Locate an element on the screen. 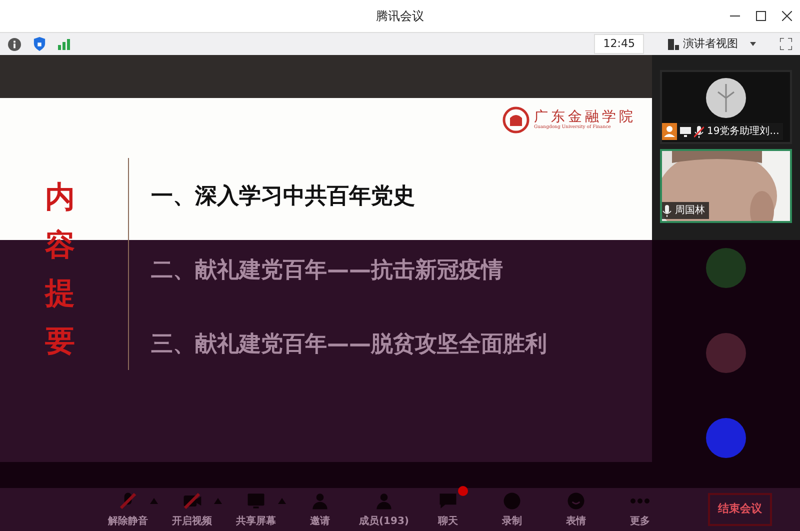  more-icon is located at coordinates (640, 501).